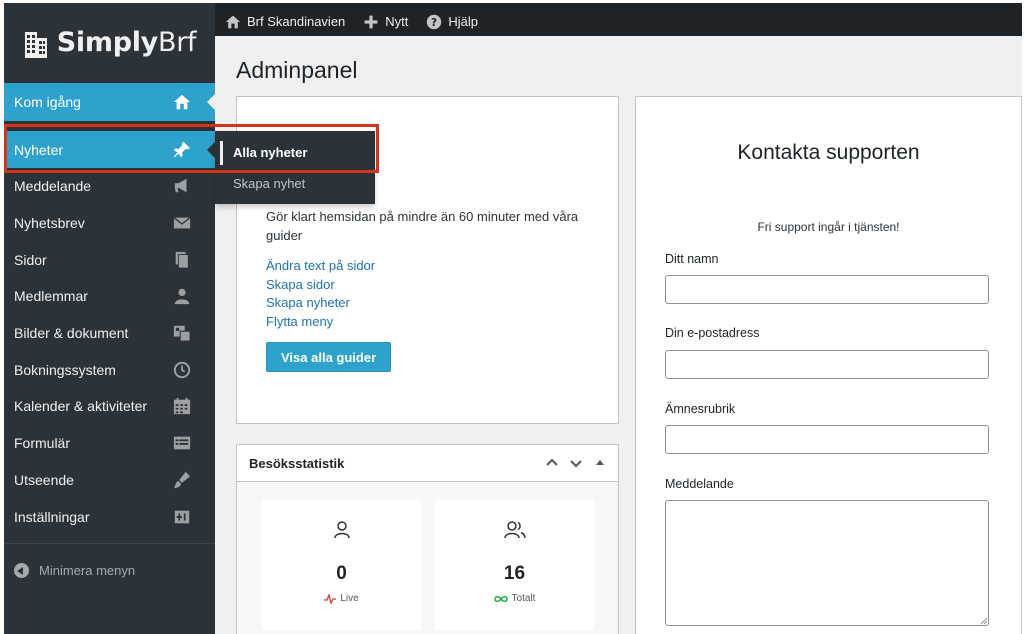 This screenshot has width=1024, height=634. Describe the element at coordinates (109, 543) in the screenshot. I see `menu-divider` at that location.